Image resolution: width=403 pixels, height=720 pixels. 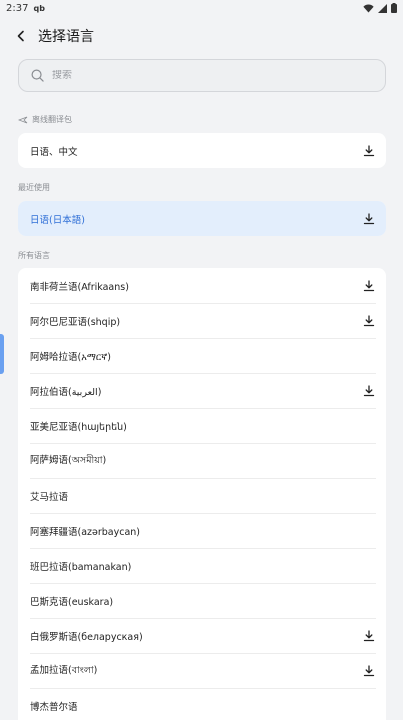 I want to click on language-row: 阿塞拜疆语(azərbaycan), so click(x=202, y=530).